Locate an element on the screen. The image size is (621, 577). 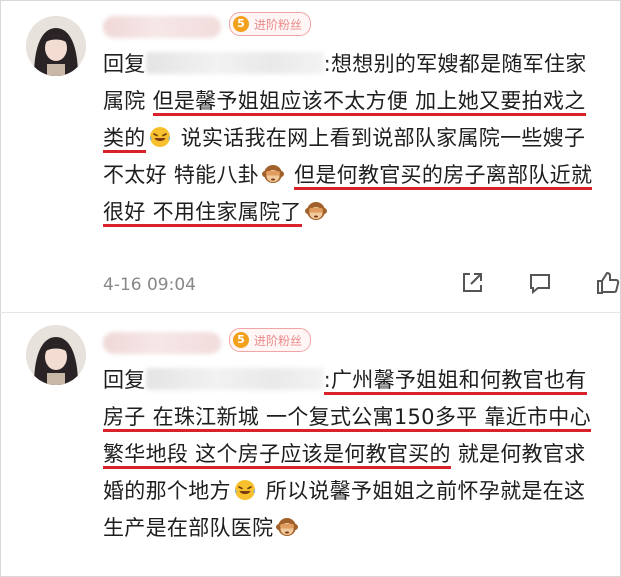
comment-actions is located at coordinates (540, 283).